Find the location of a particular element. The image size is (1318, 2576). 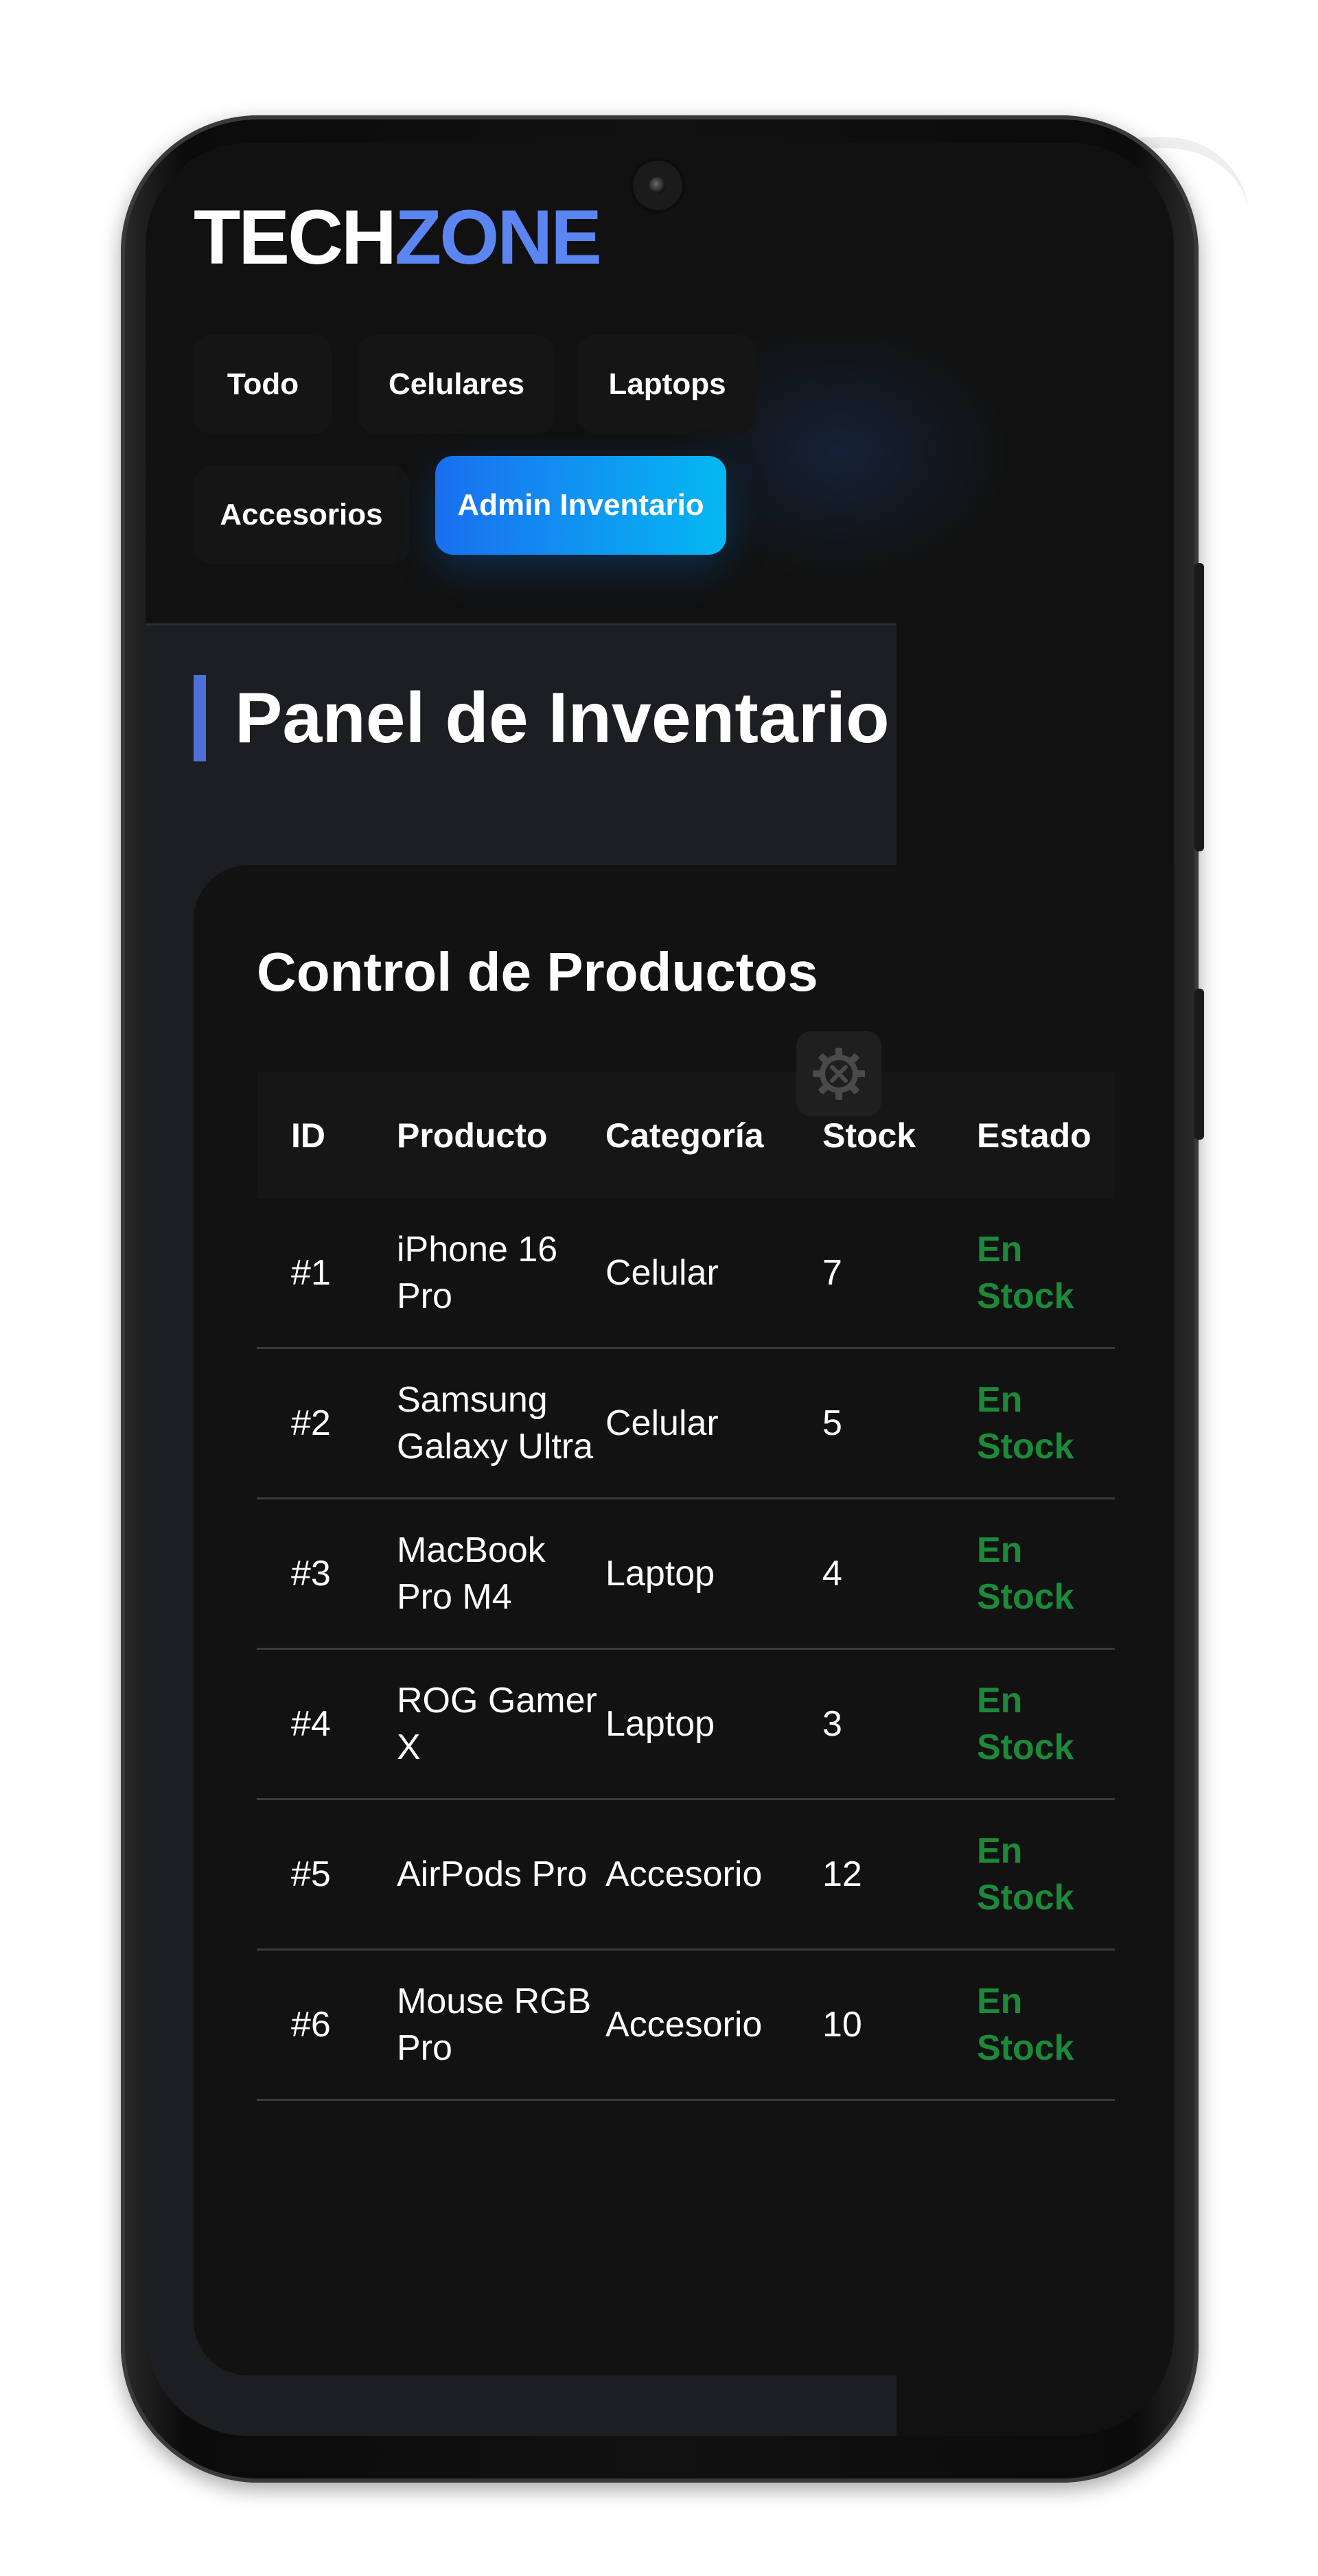

cell-id: #1 is located at coordinates (327, 1274).